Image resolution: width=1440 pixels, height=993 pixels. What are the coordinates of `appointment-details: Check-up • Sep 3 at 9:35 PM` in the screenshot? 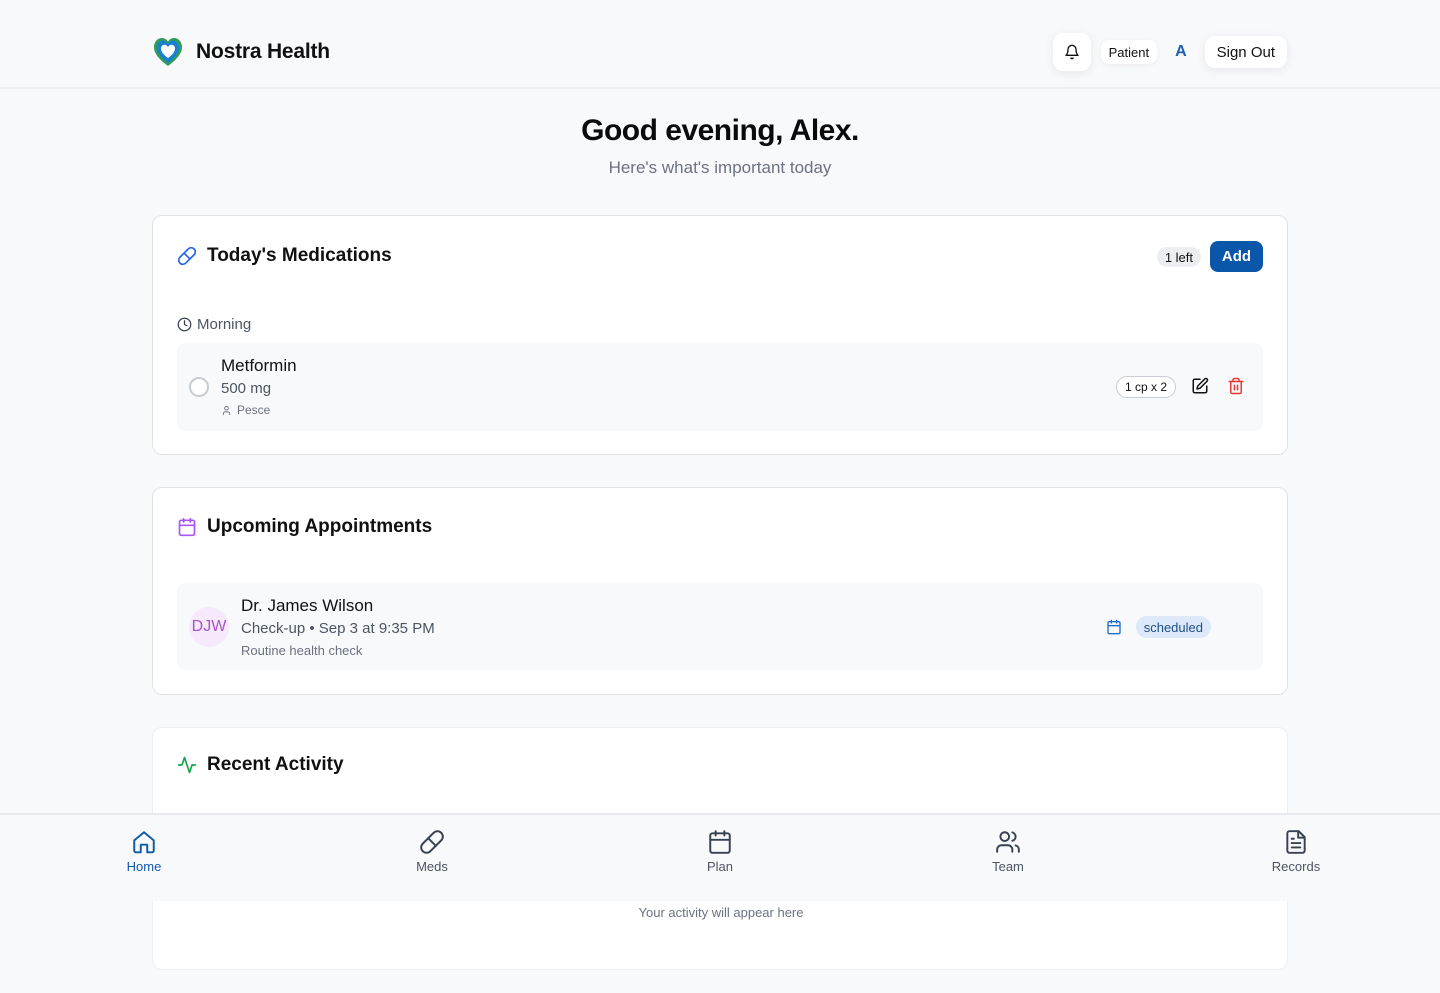 It's located at (338, 628).